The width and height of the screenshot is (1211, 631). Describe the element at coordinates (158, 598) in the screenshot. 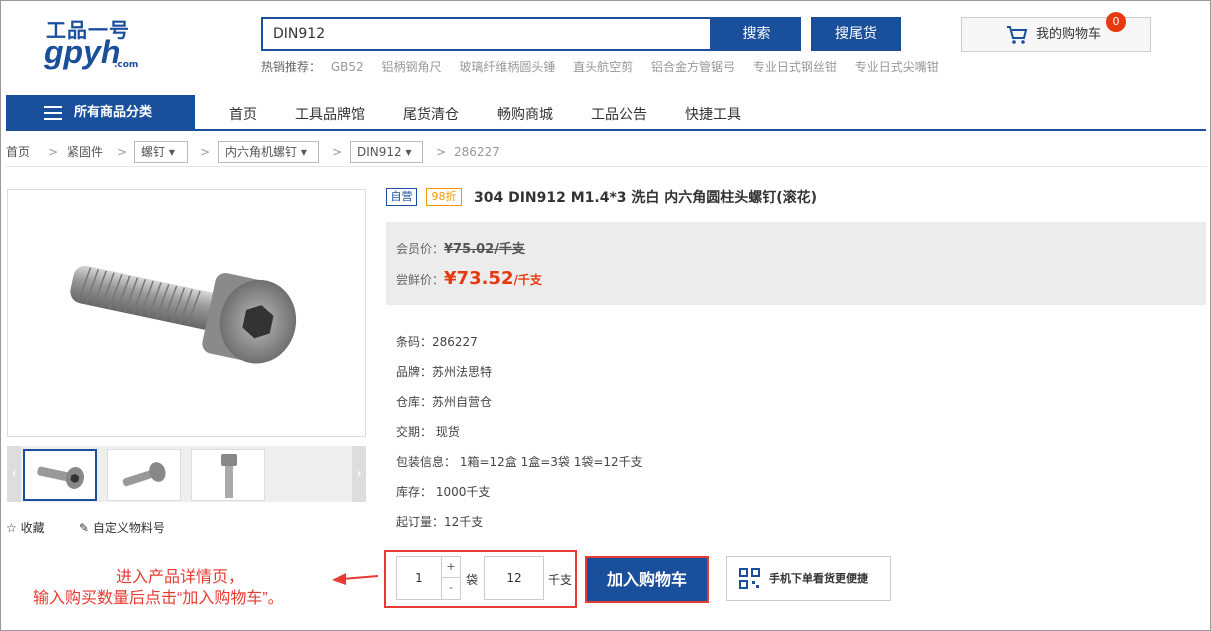

I see `annotation-line-2: 输入购买数量后点击“加入购物车”。` at that location.